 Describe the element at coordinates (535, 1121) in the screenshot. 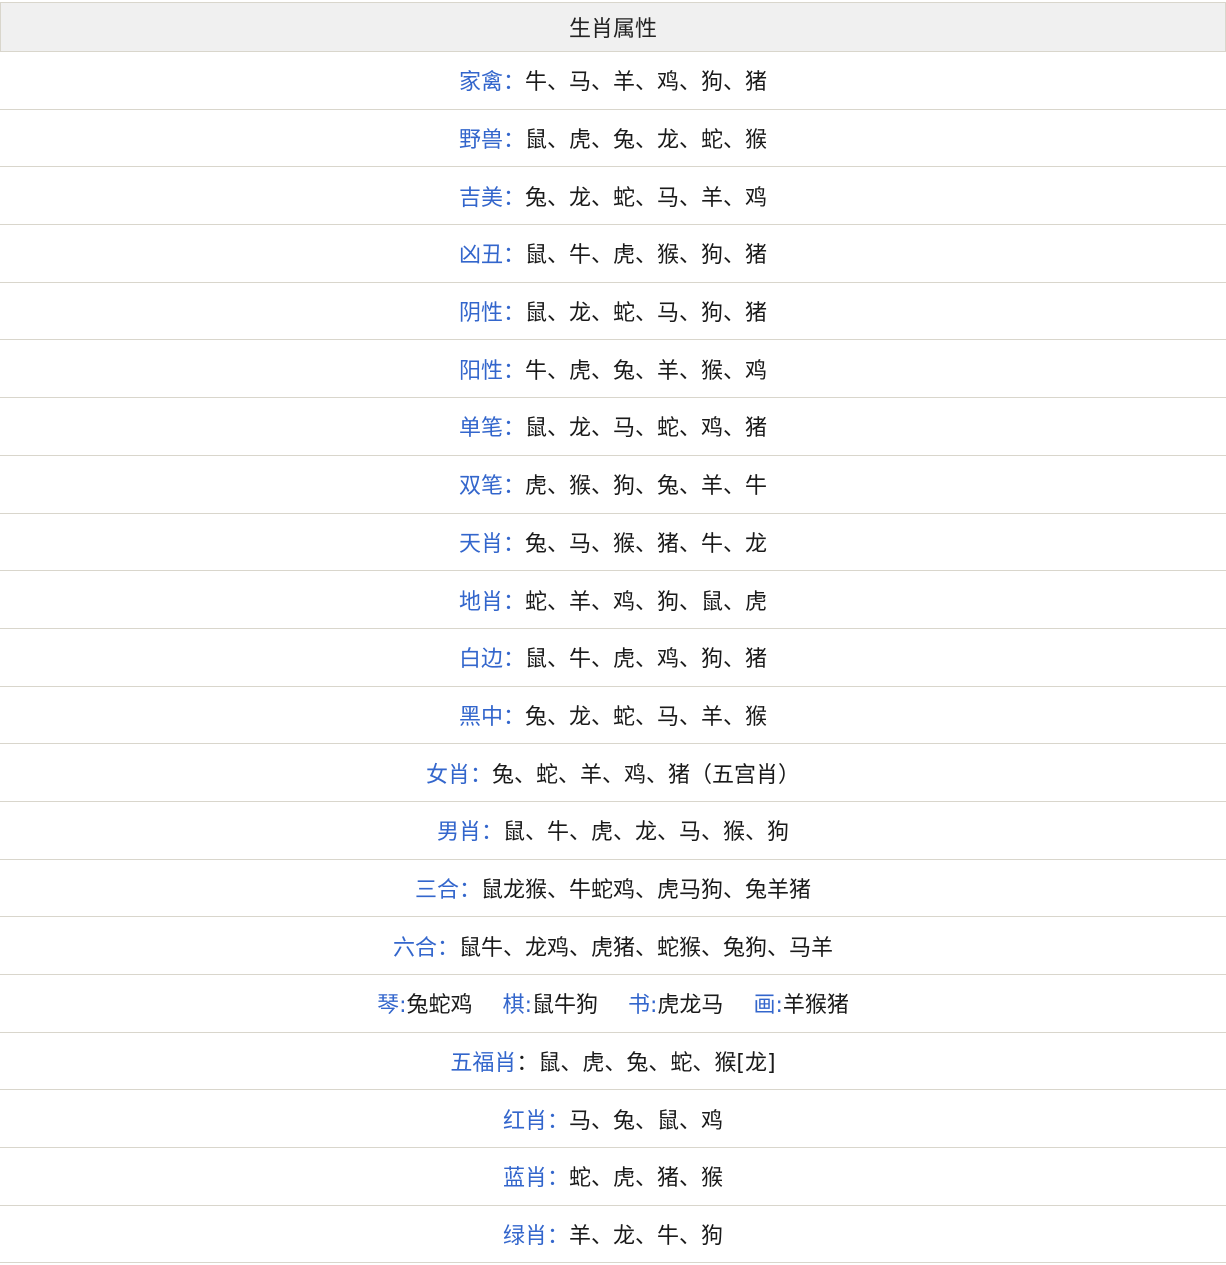

I see `row-label: 红肖：` at that location.